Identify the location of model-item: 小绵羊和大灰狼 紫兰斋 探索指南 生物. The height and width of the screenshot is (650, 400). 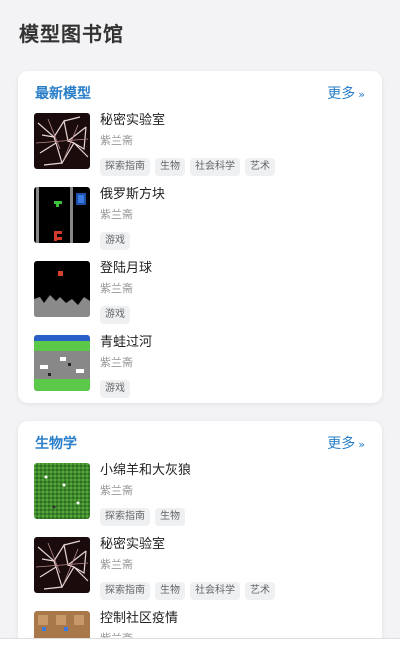
(203, 494).